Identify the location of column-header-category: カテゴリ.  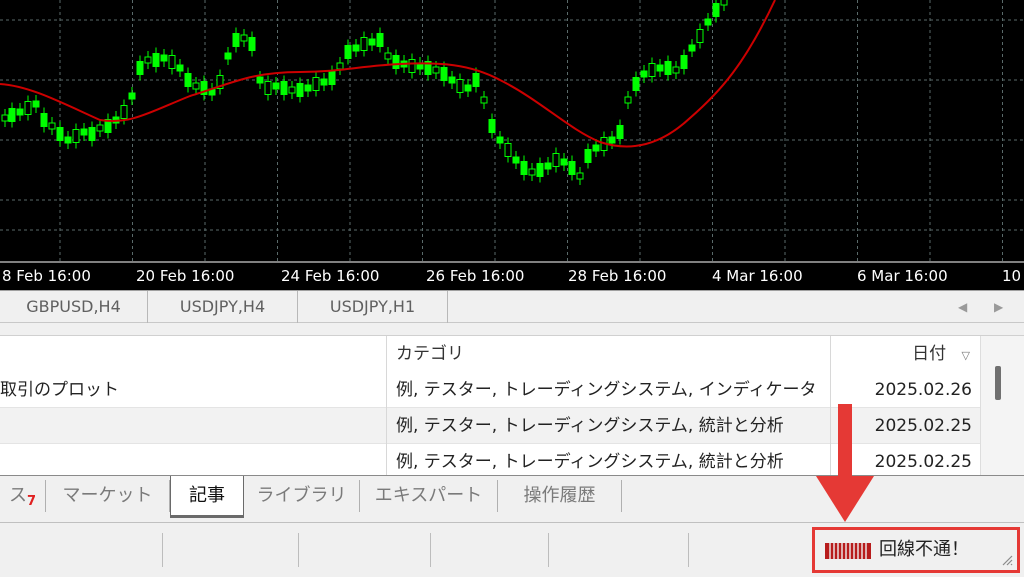
(611, 354).